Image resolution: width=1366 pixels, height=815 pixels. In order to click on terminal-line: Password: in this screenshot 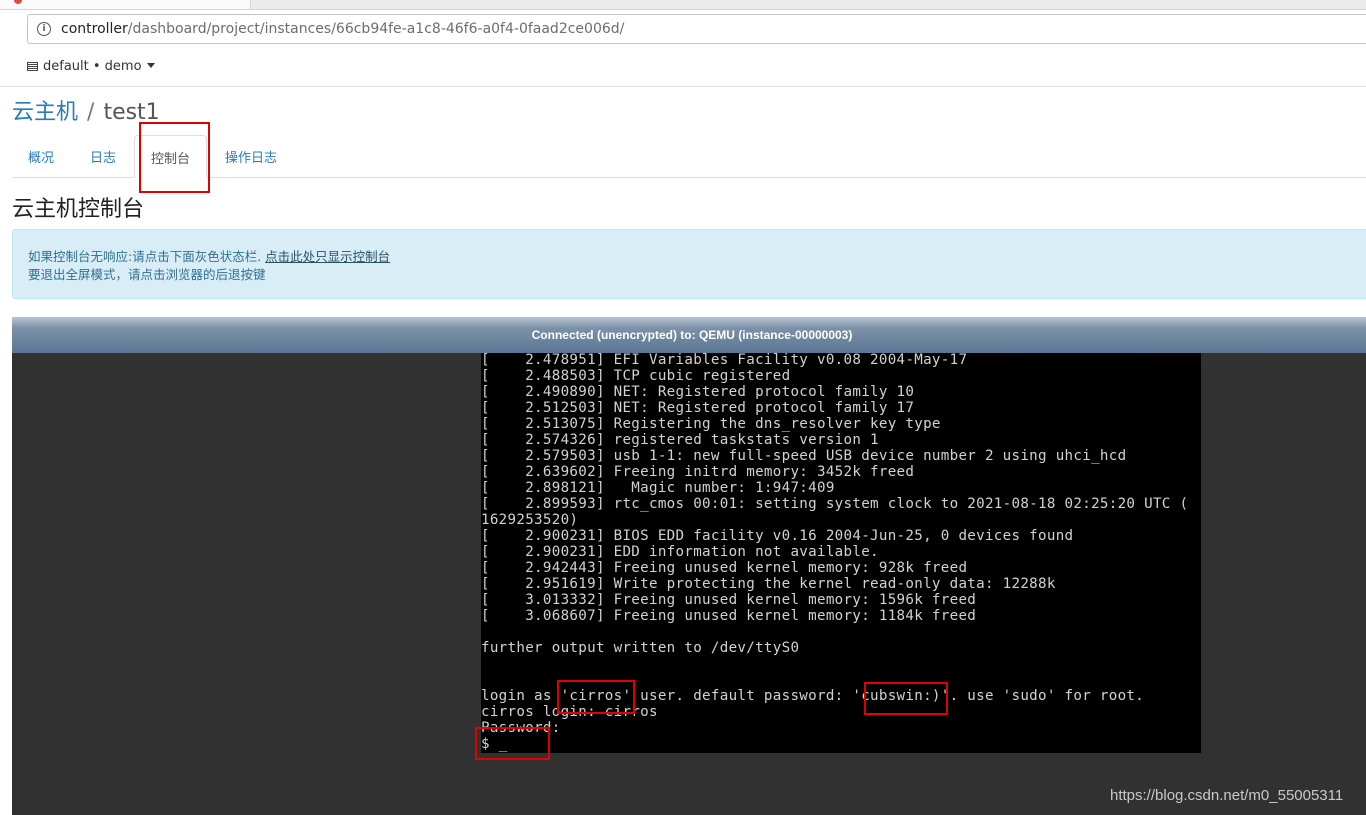, I will do `click(521, 728)`.